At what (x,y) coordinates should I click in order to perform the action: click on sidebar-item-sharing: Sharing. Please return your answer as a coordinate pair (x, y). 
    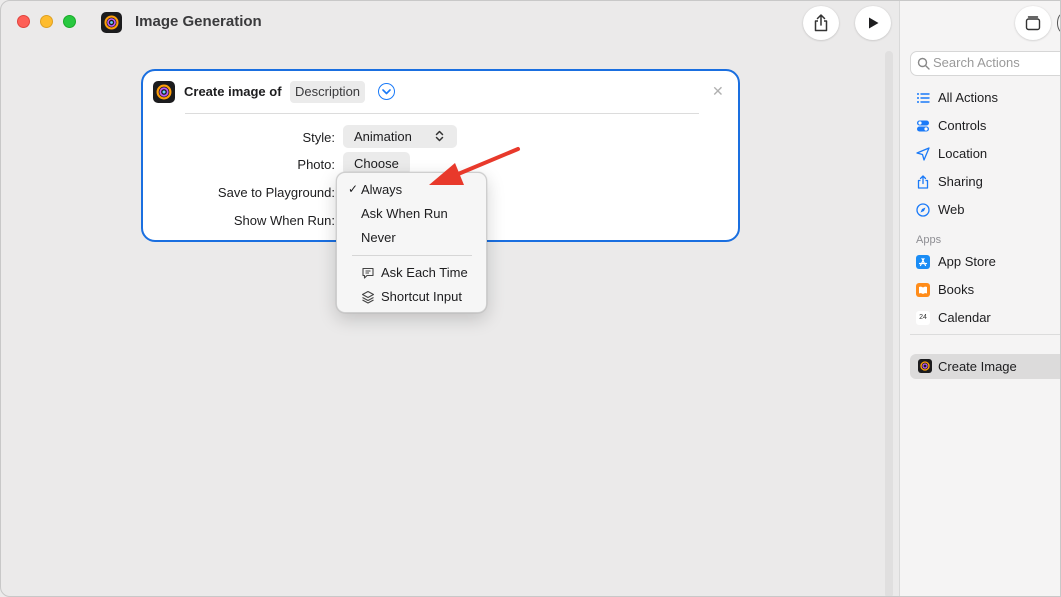
    Looking at the image, I should click on (988, 183).